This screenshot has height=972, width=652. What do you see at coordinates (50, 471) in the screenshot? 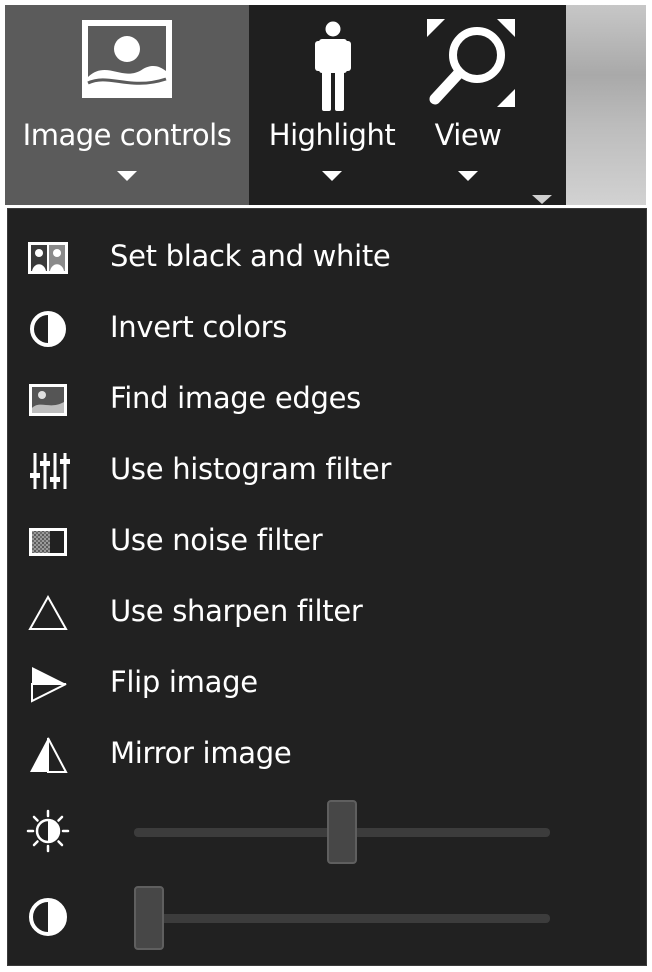
I see `histogram-icon` at bounding box center [50, 471].